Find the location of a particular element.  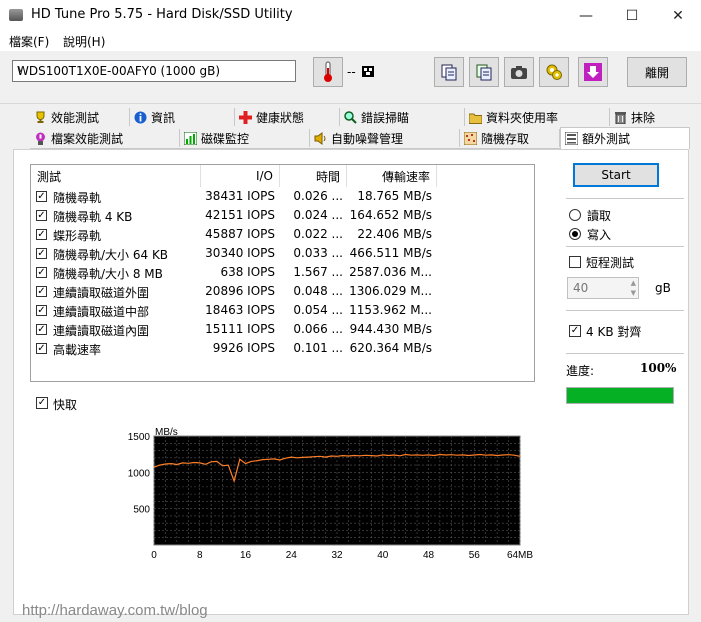

copy-info-button is located at coordinates (449, 72).